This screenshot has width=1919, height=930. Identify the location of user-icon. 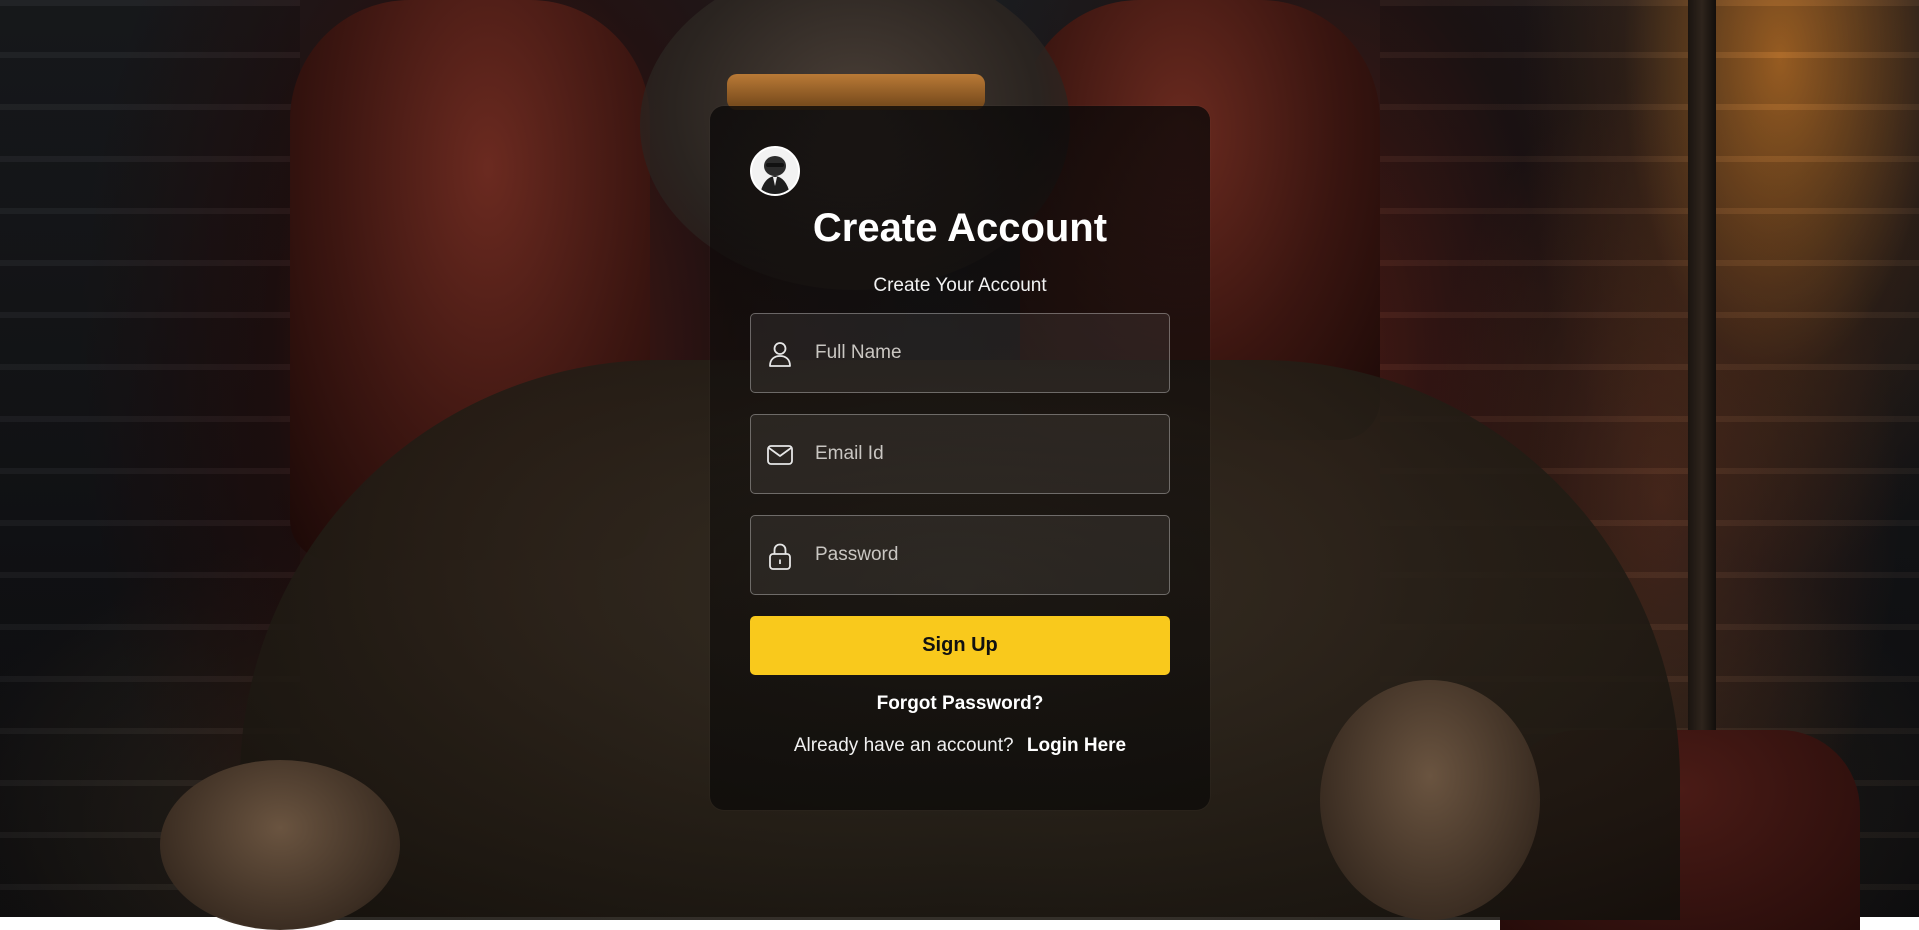
(780, 354).